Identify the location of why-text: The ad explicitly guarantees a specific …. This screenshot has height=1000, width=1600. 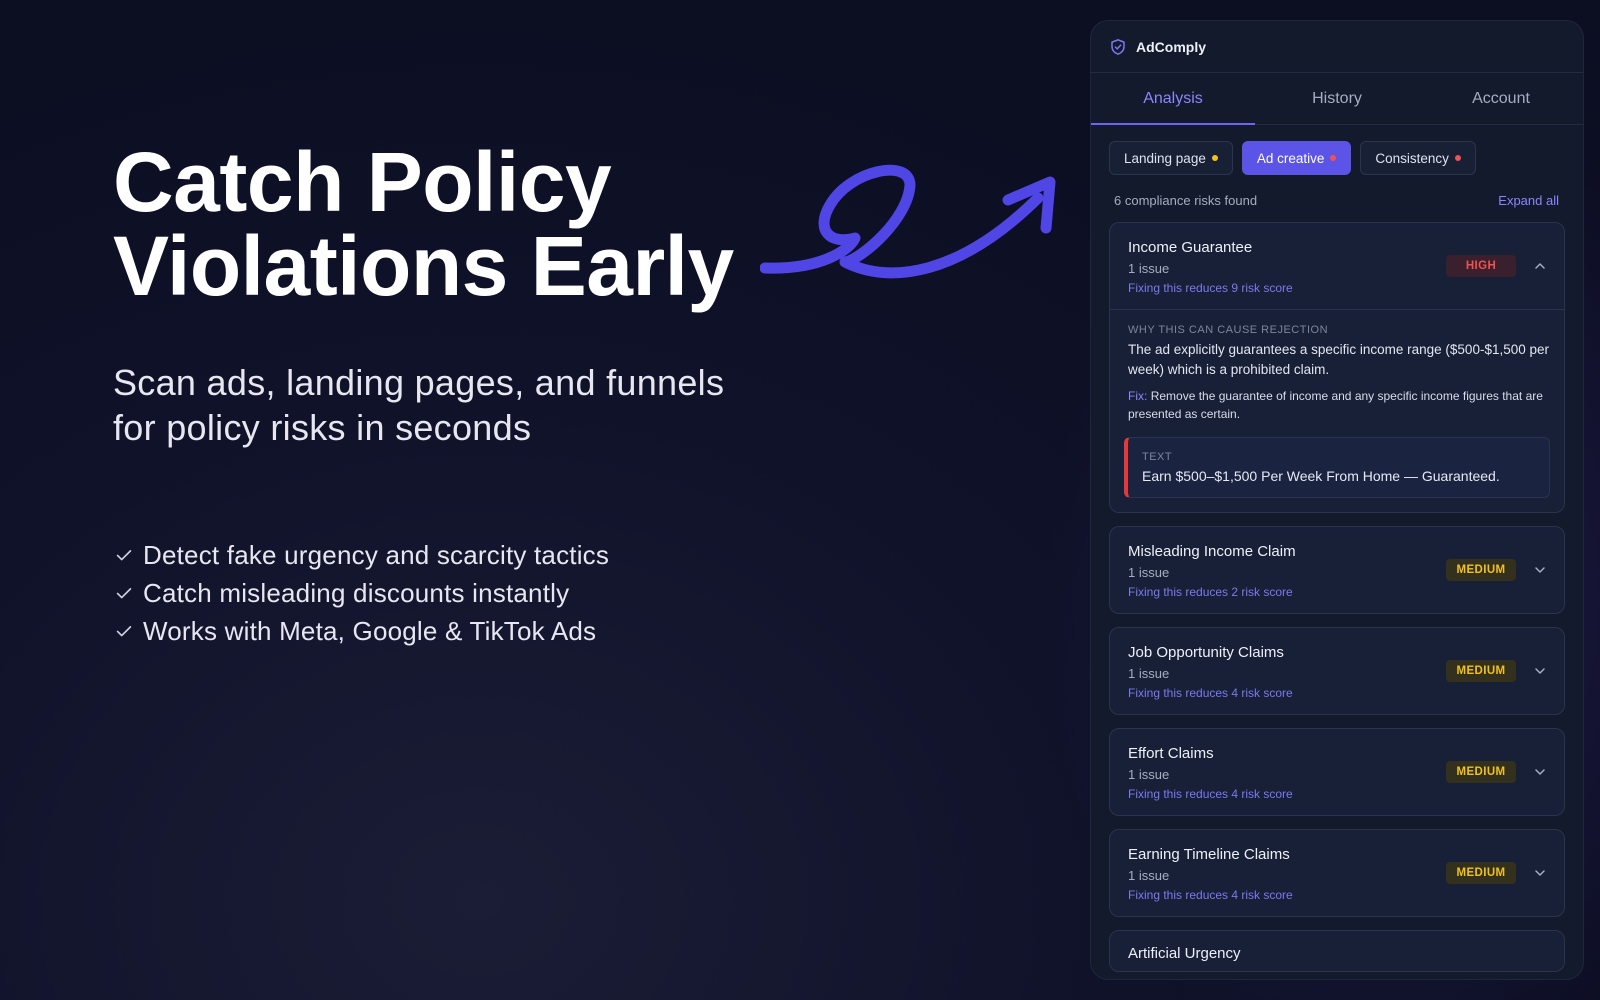
(1338, 359).